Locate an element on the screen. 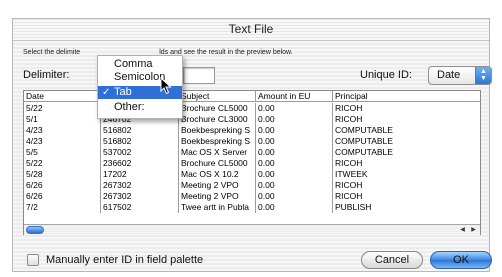 Image resolution: width=502 pixels, height=277 pixels. unique-id-select: Date ▲ ▼ is located at coordinates (460, 75).